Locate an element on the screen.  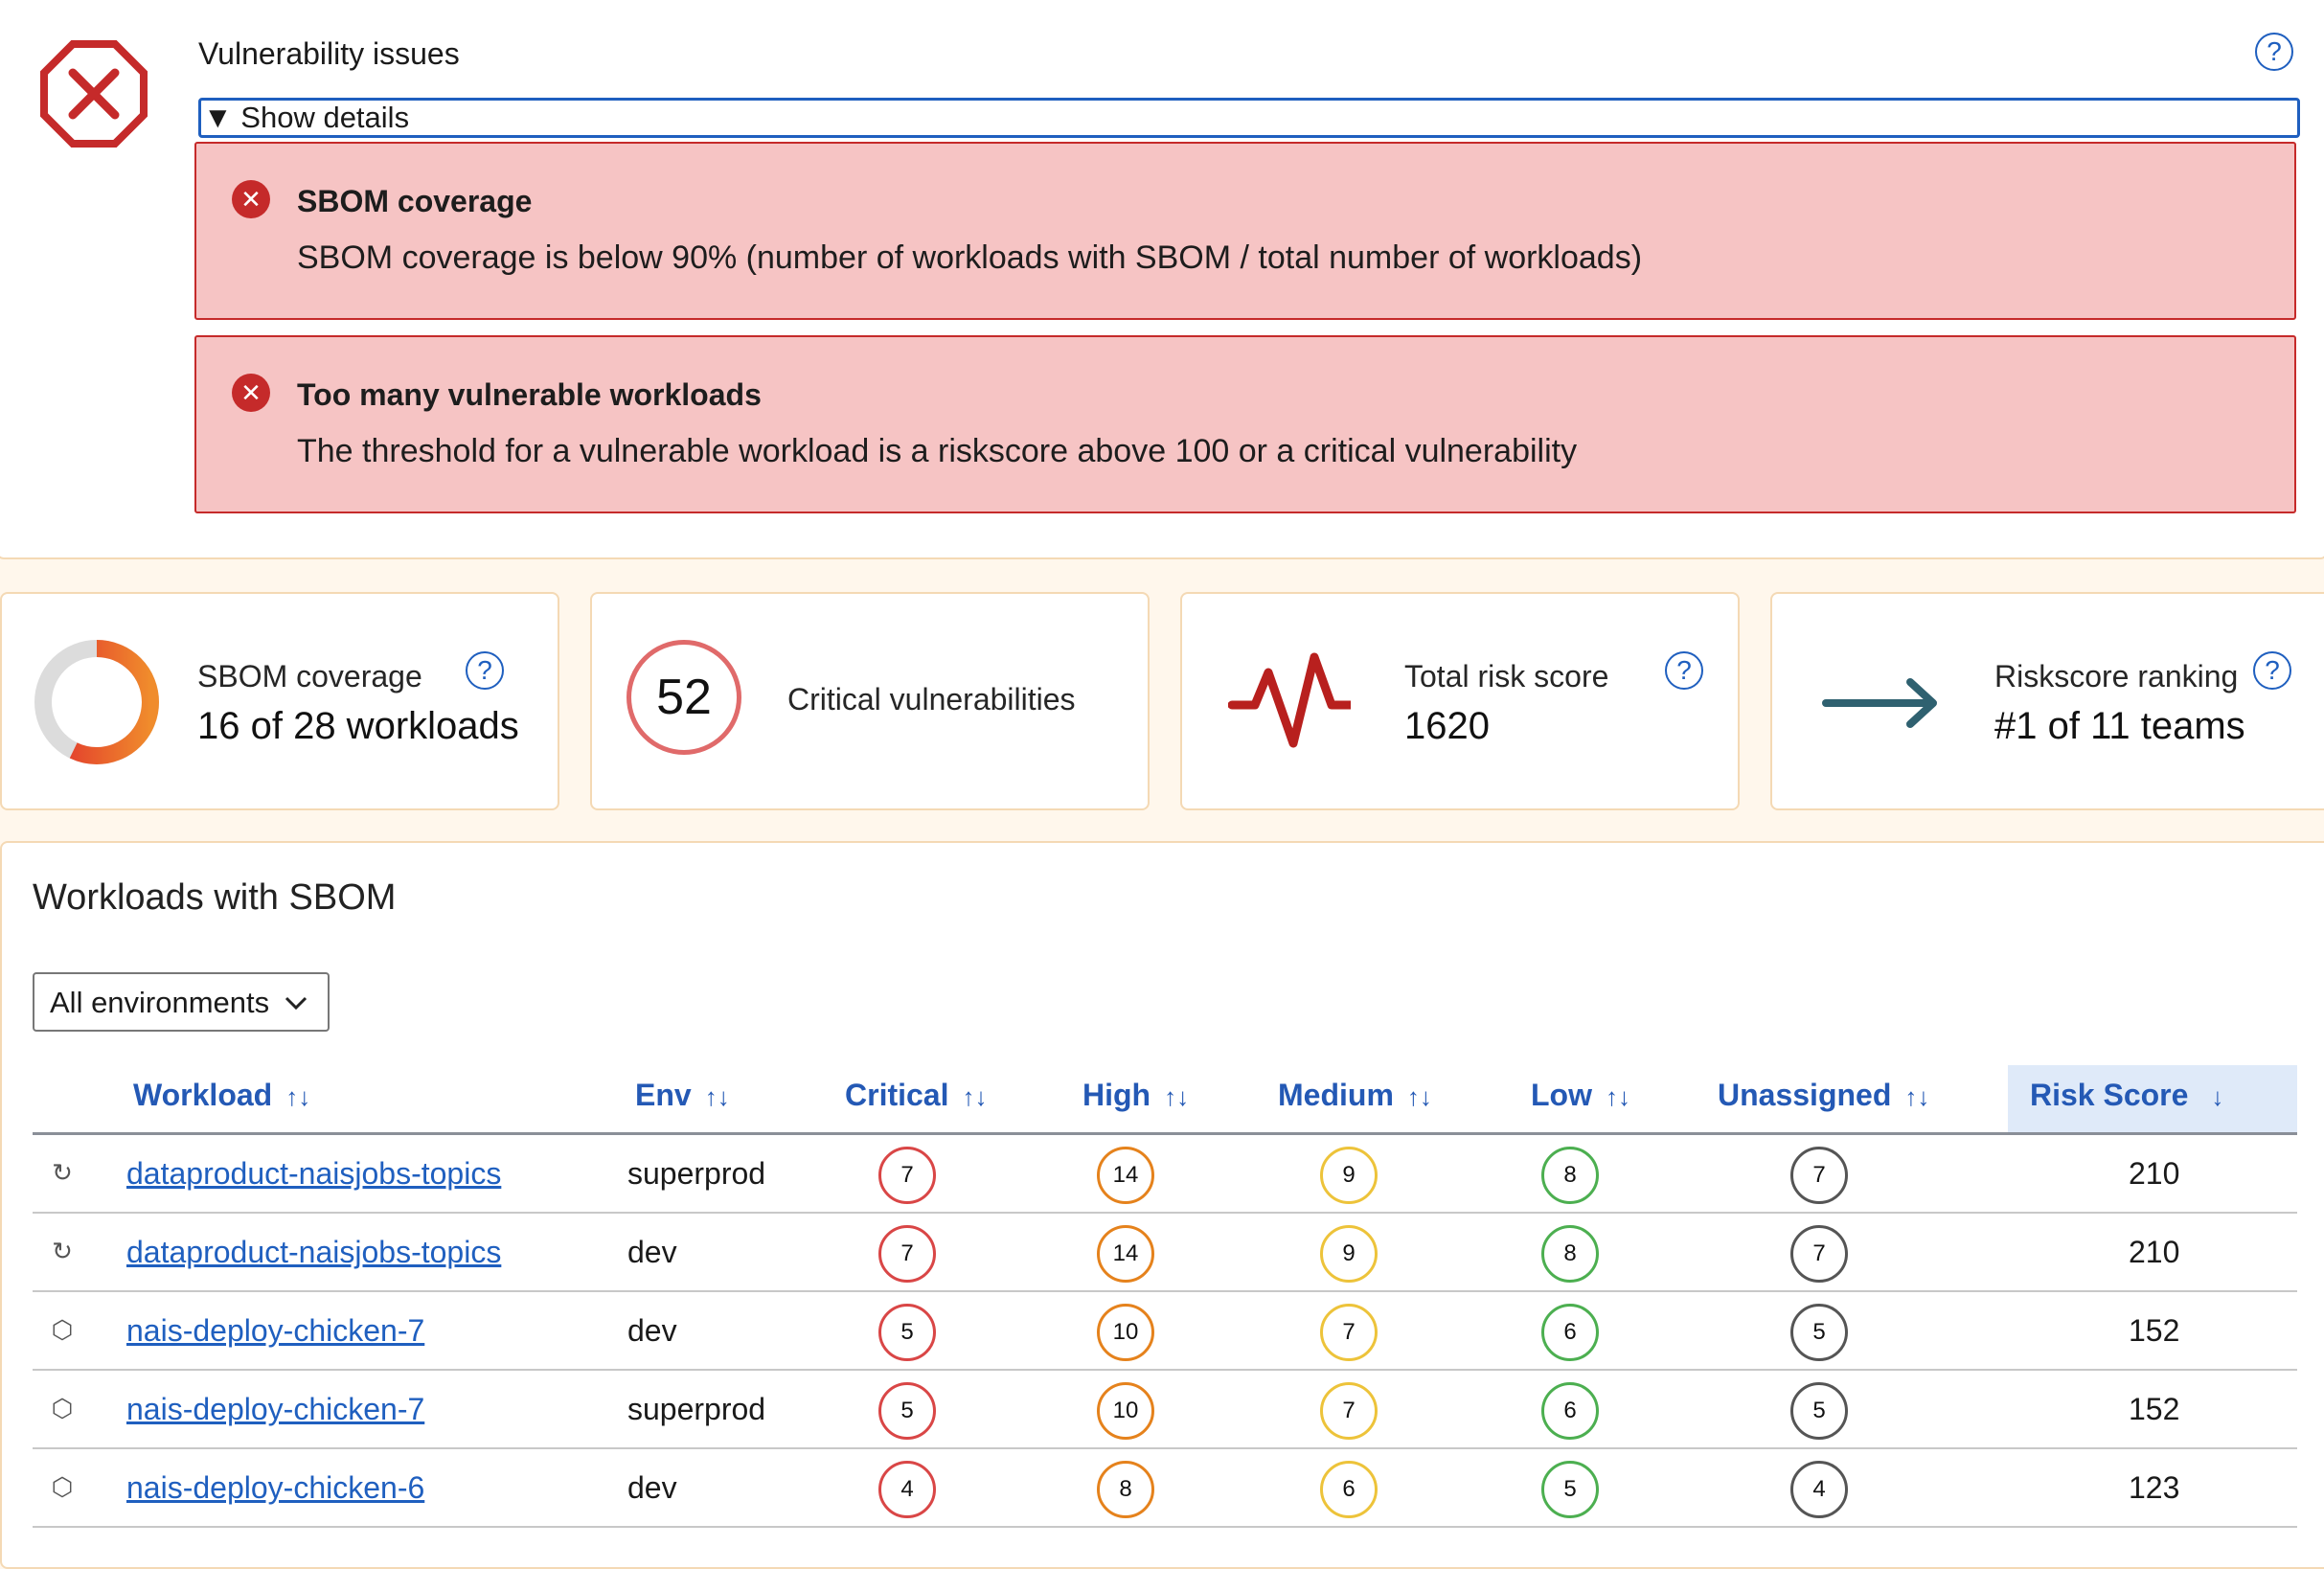
critical-count-badge: 4 is located at coordinates (907, 1490).